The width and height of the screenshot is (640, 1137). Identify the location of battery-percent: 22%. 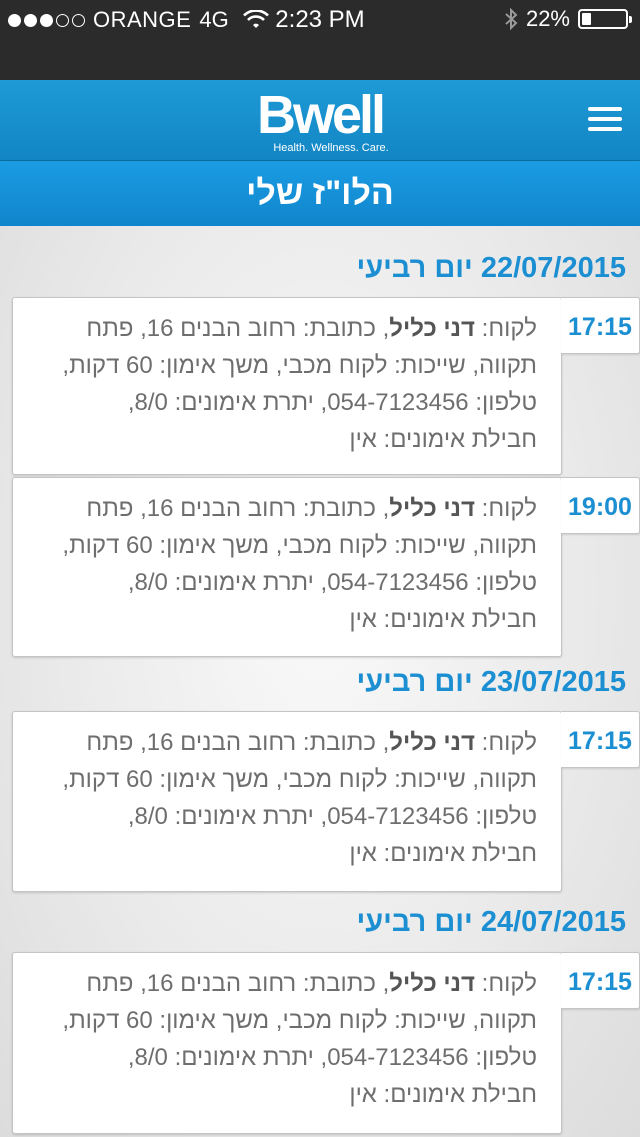
(547, 18).